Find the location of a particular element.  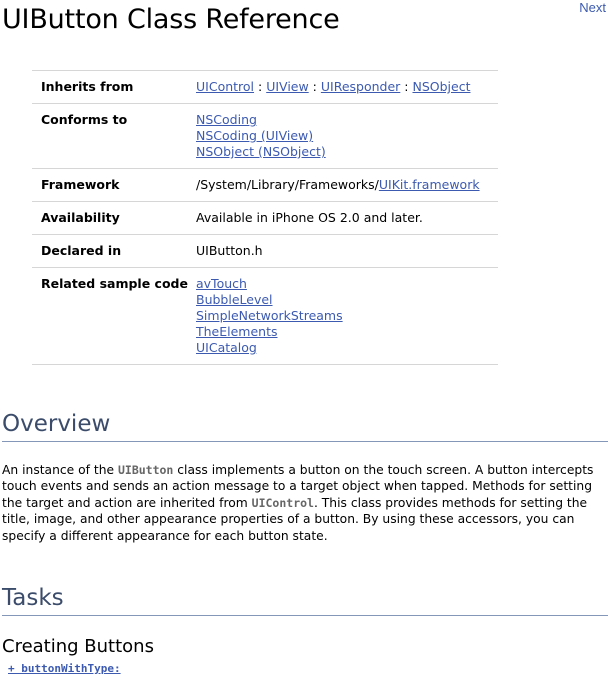

framework-path: /System/Library/Frameworks/ is located at coordinates (287, 184).